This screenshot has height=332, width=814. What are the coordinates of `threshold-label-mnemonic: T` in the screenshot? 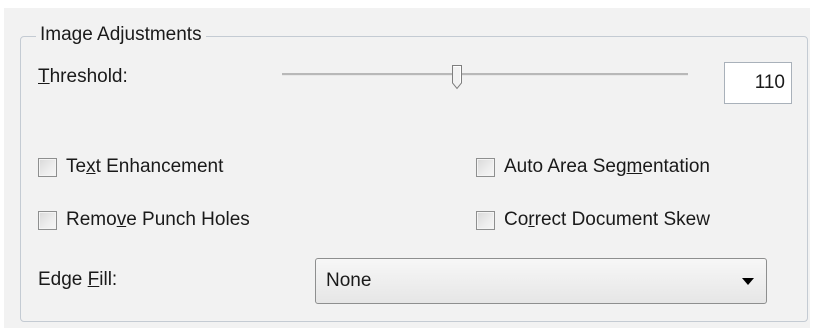 It's located at (44, 76).